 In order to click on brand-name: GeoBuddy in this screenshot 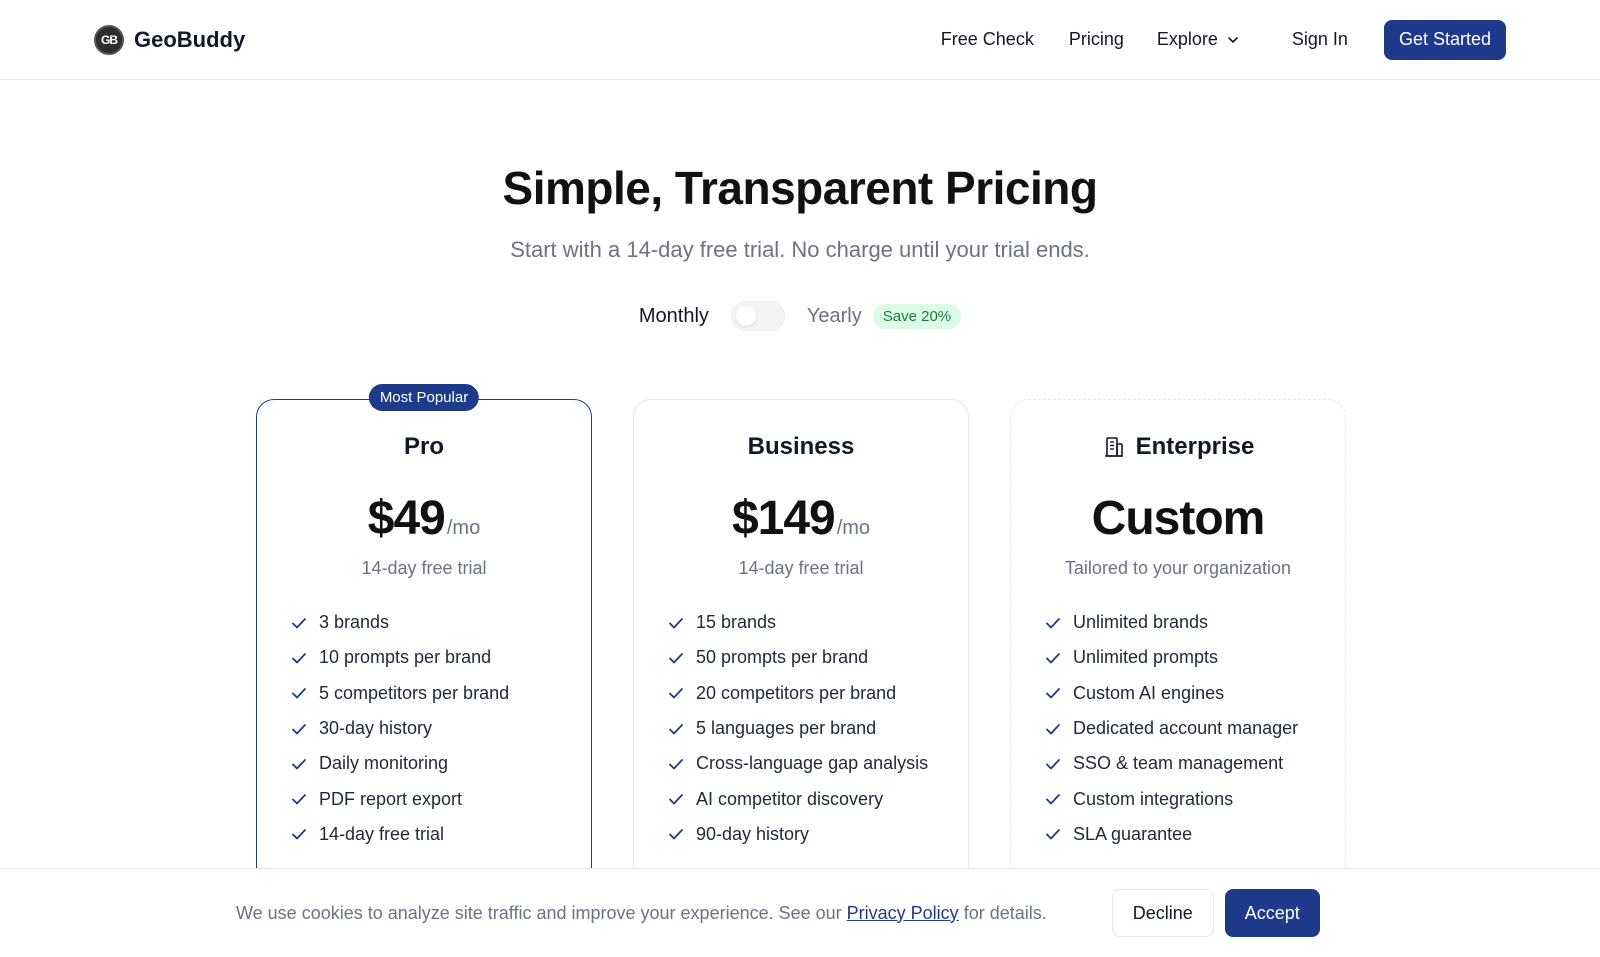, I will do `click(190, 39)`.